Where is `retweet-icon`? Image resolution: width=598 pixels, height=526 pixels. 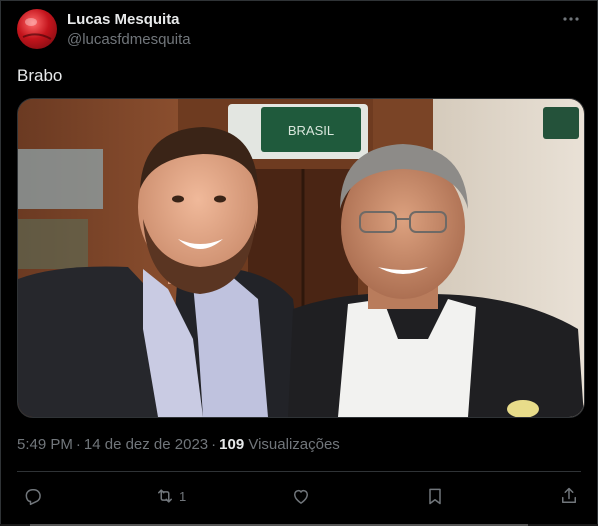 retweet-icon is located at coordinates (165, 496).